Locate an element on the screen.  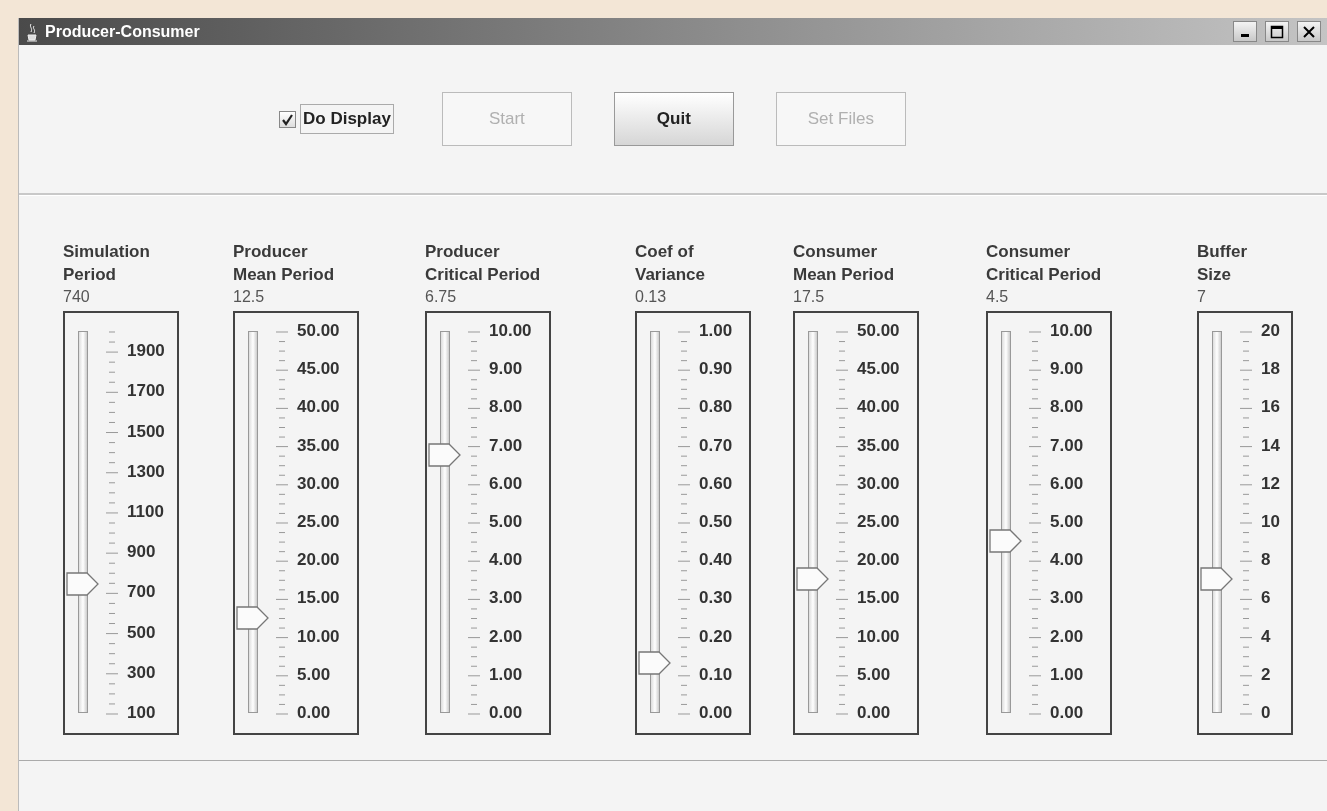
tick-label: 0.80 is located at coordinates (716, 407).